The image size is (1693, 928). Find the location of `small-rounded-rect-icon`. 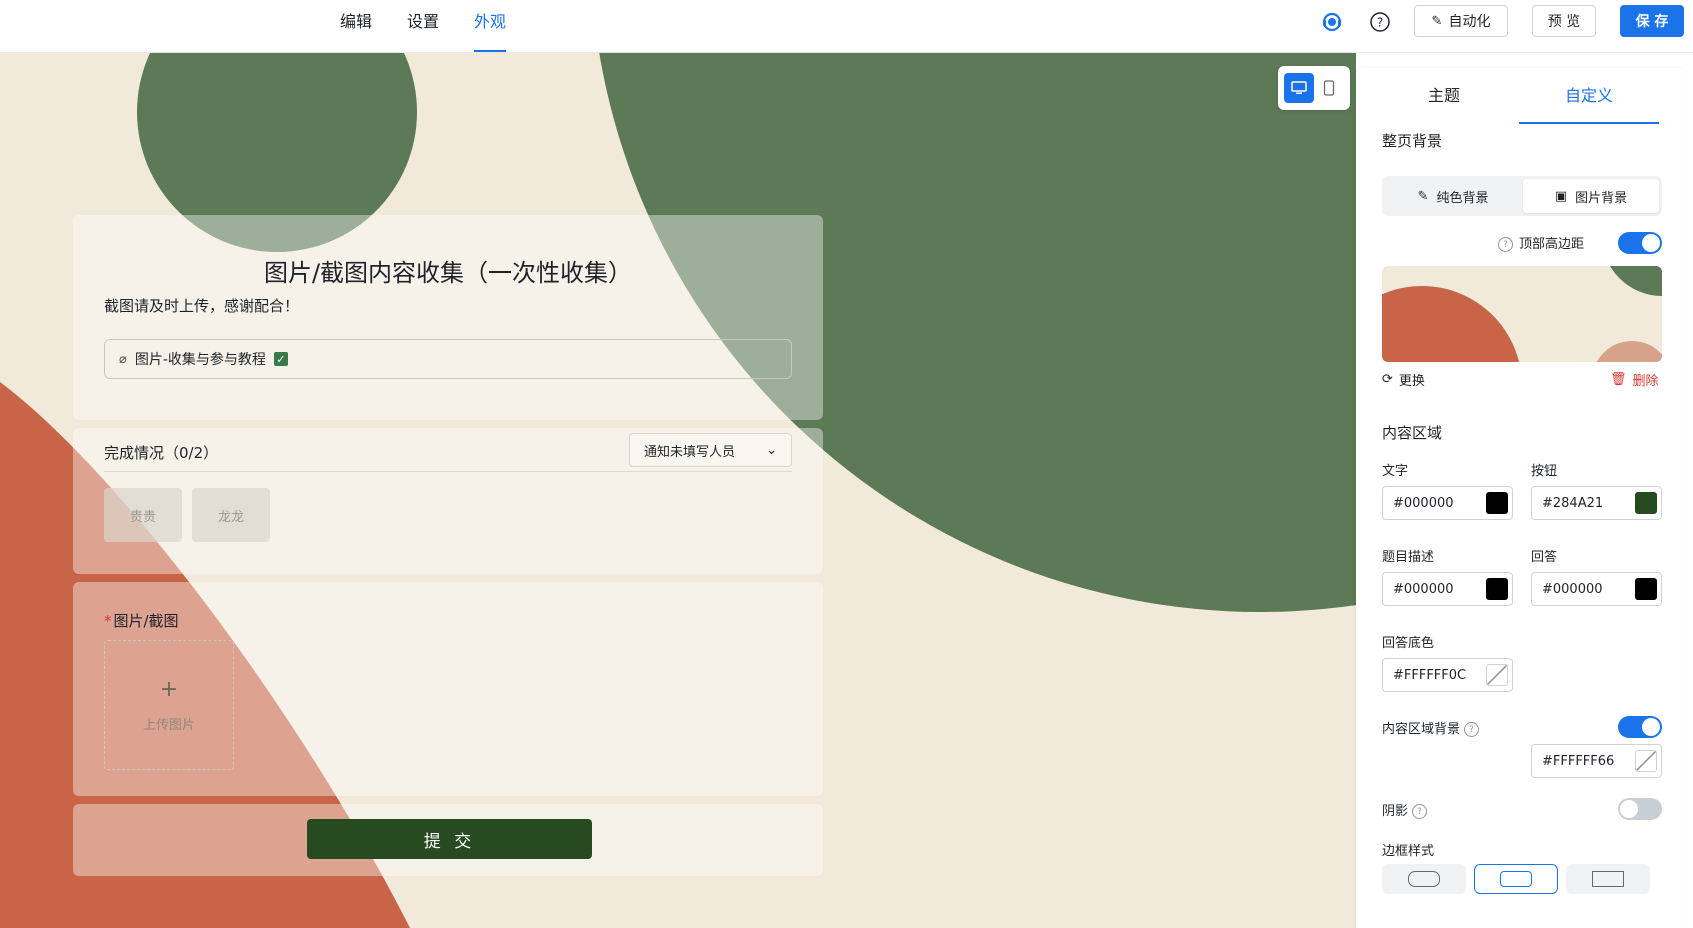

small-rounded-rect-icon is located at coordinates (1516, 879).